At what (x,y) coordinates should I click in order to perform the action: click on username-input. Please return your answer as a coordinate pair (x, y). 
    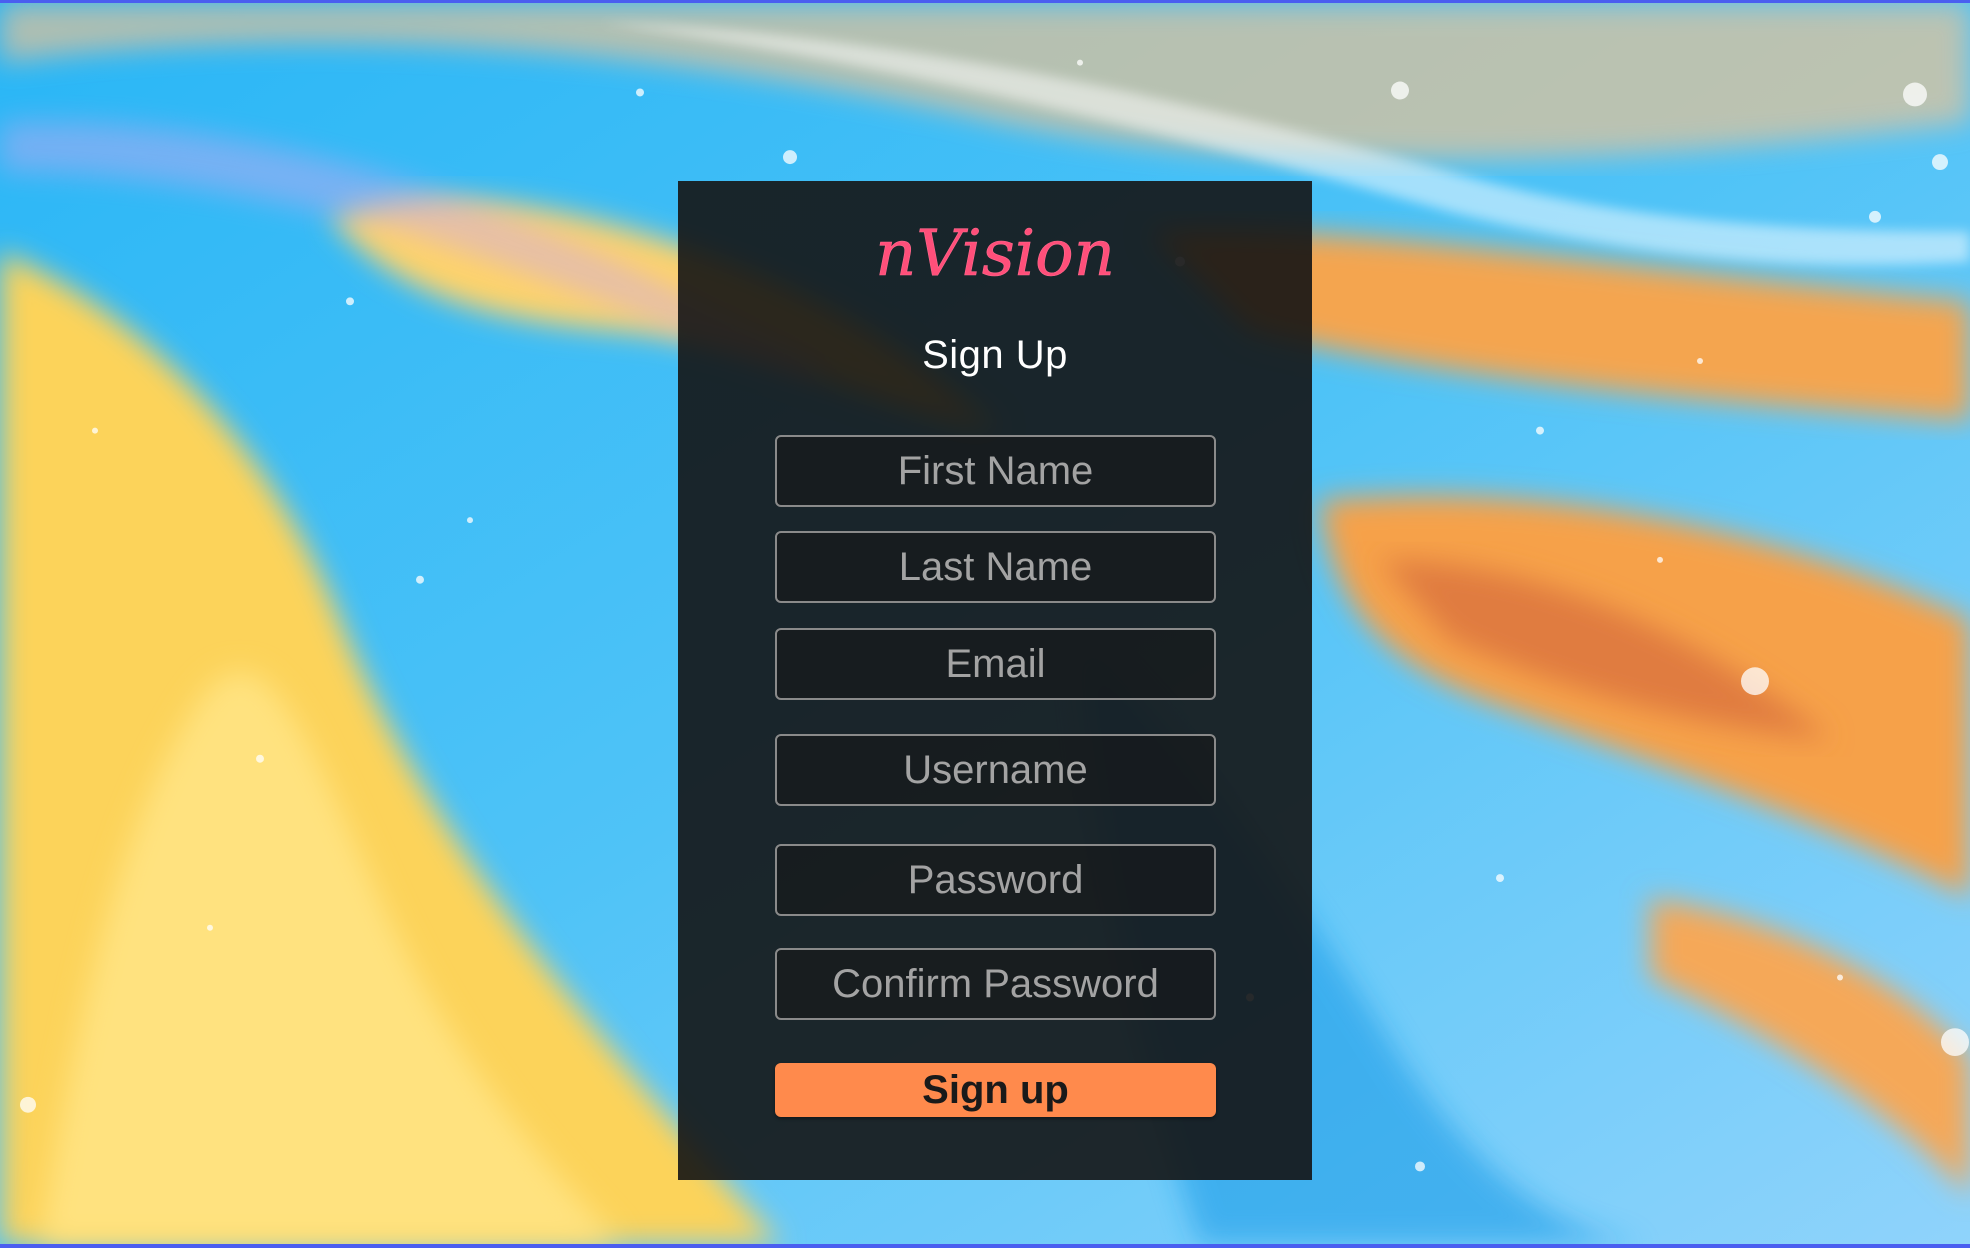
    Looking at the image, I should click on (995, 770).